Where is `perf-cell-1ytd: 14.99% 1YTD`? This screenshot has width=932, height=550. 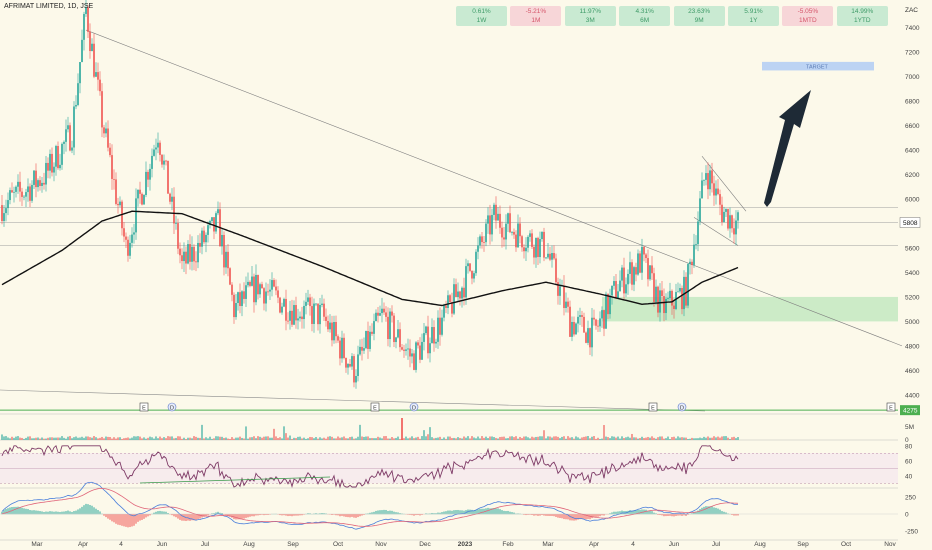 perf-cell-1ytd: 14.99% 1YTD is located at coordinates (862, 16).